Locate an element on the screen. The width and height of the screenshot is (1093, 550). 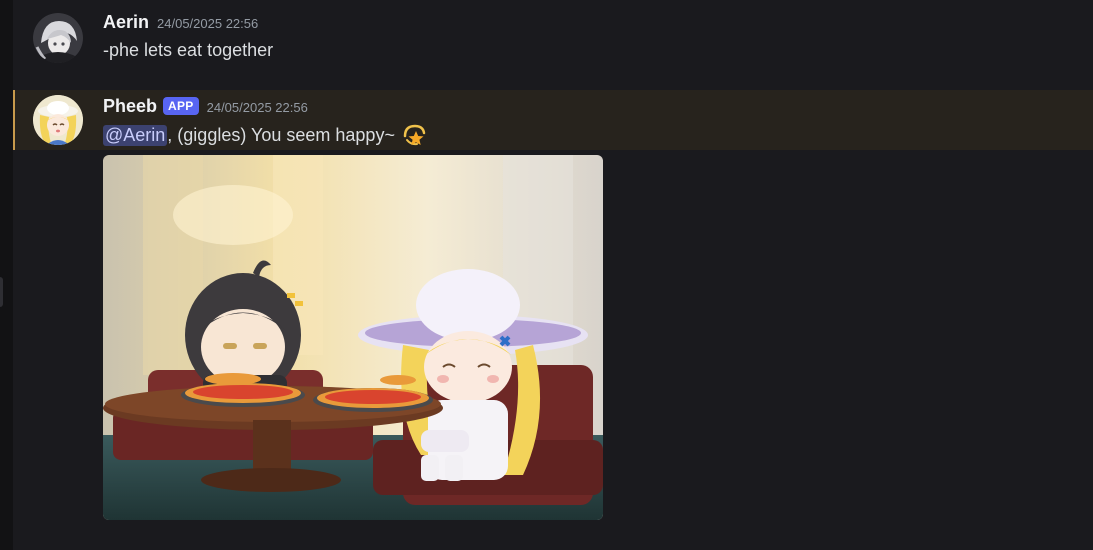
avatar-pheeb is located at coordinates (58, 120).